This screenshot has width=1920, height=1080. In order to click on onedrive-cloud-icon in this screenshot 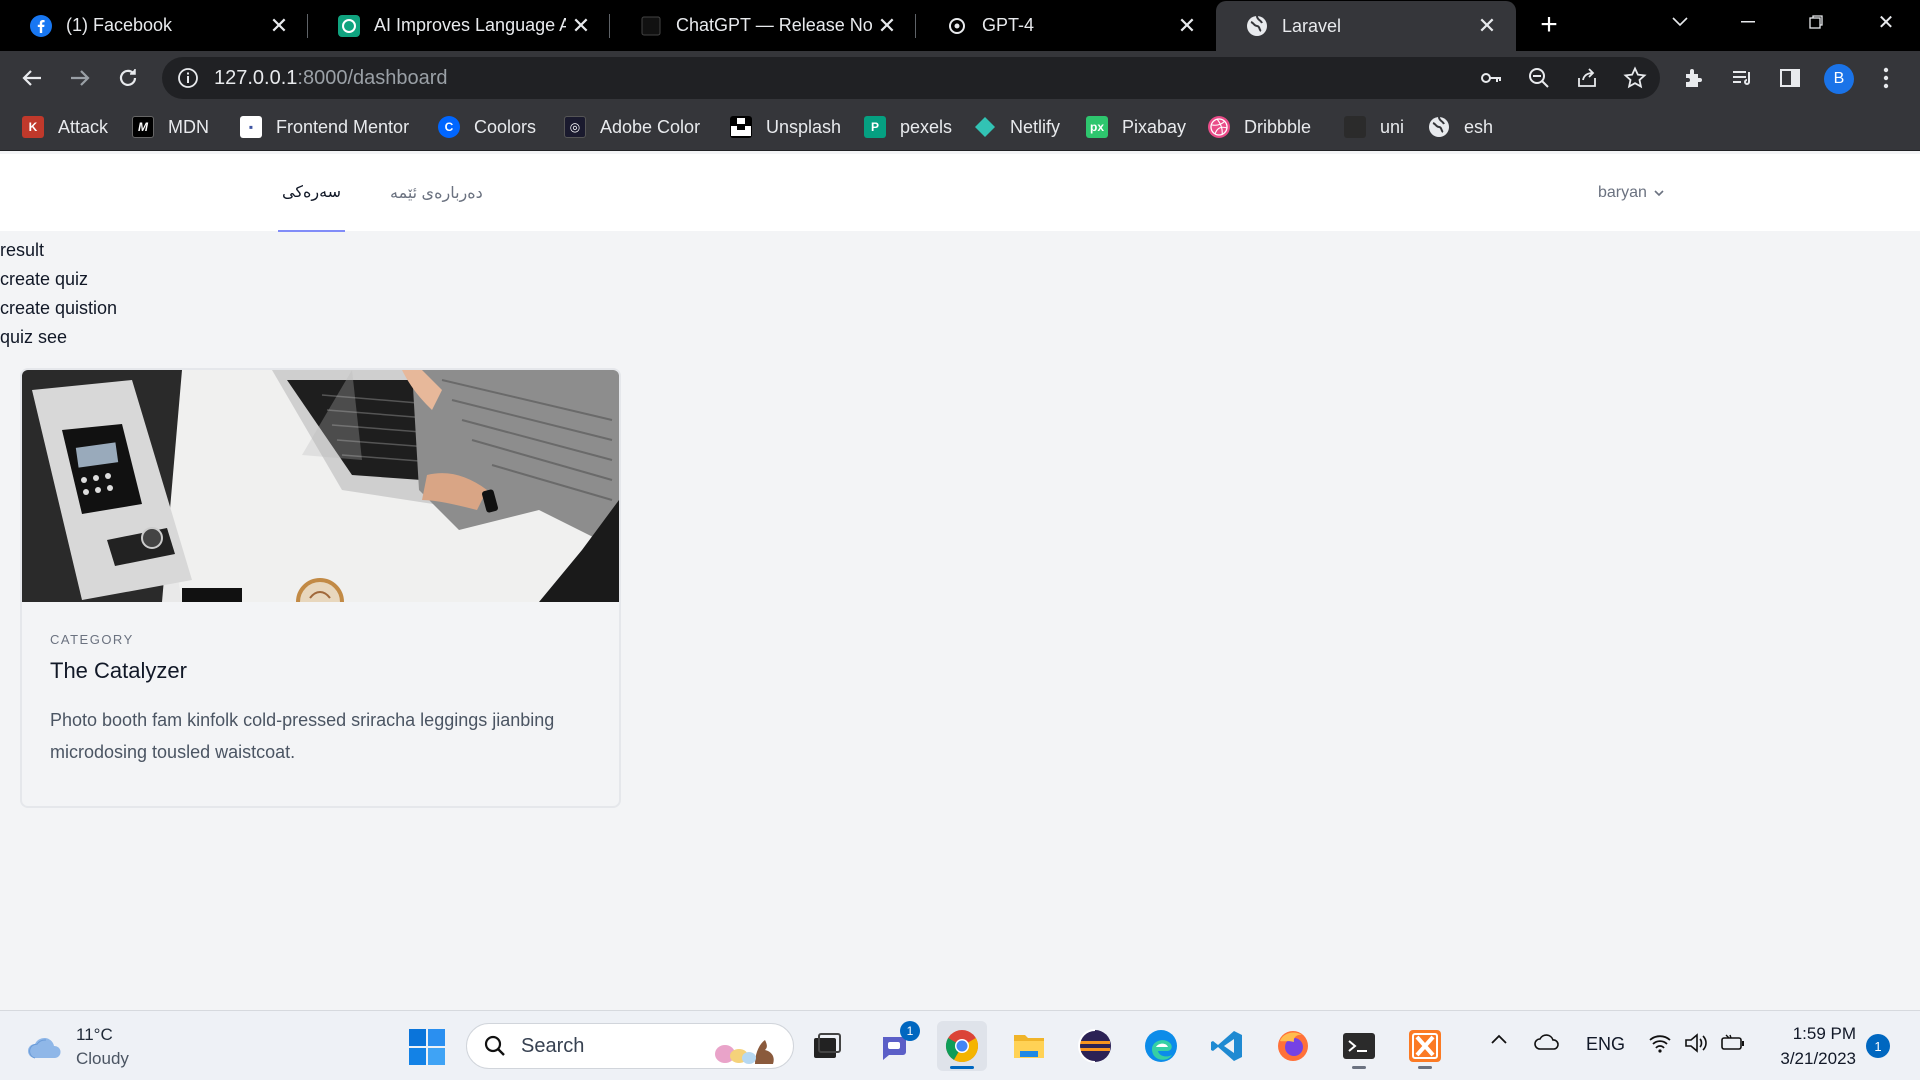, I will do `click(1547, 1042)`.